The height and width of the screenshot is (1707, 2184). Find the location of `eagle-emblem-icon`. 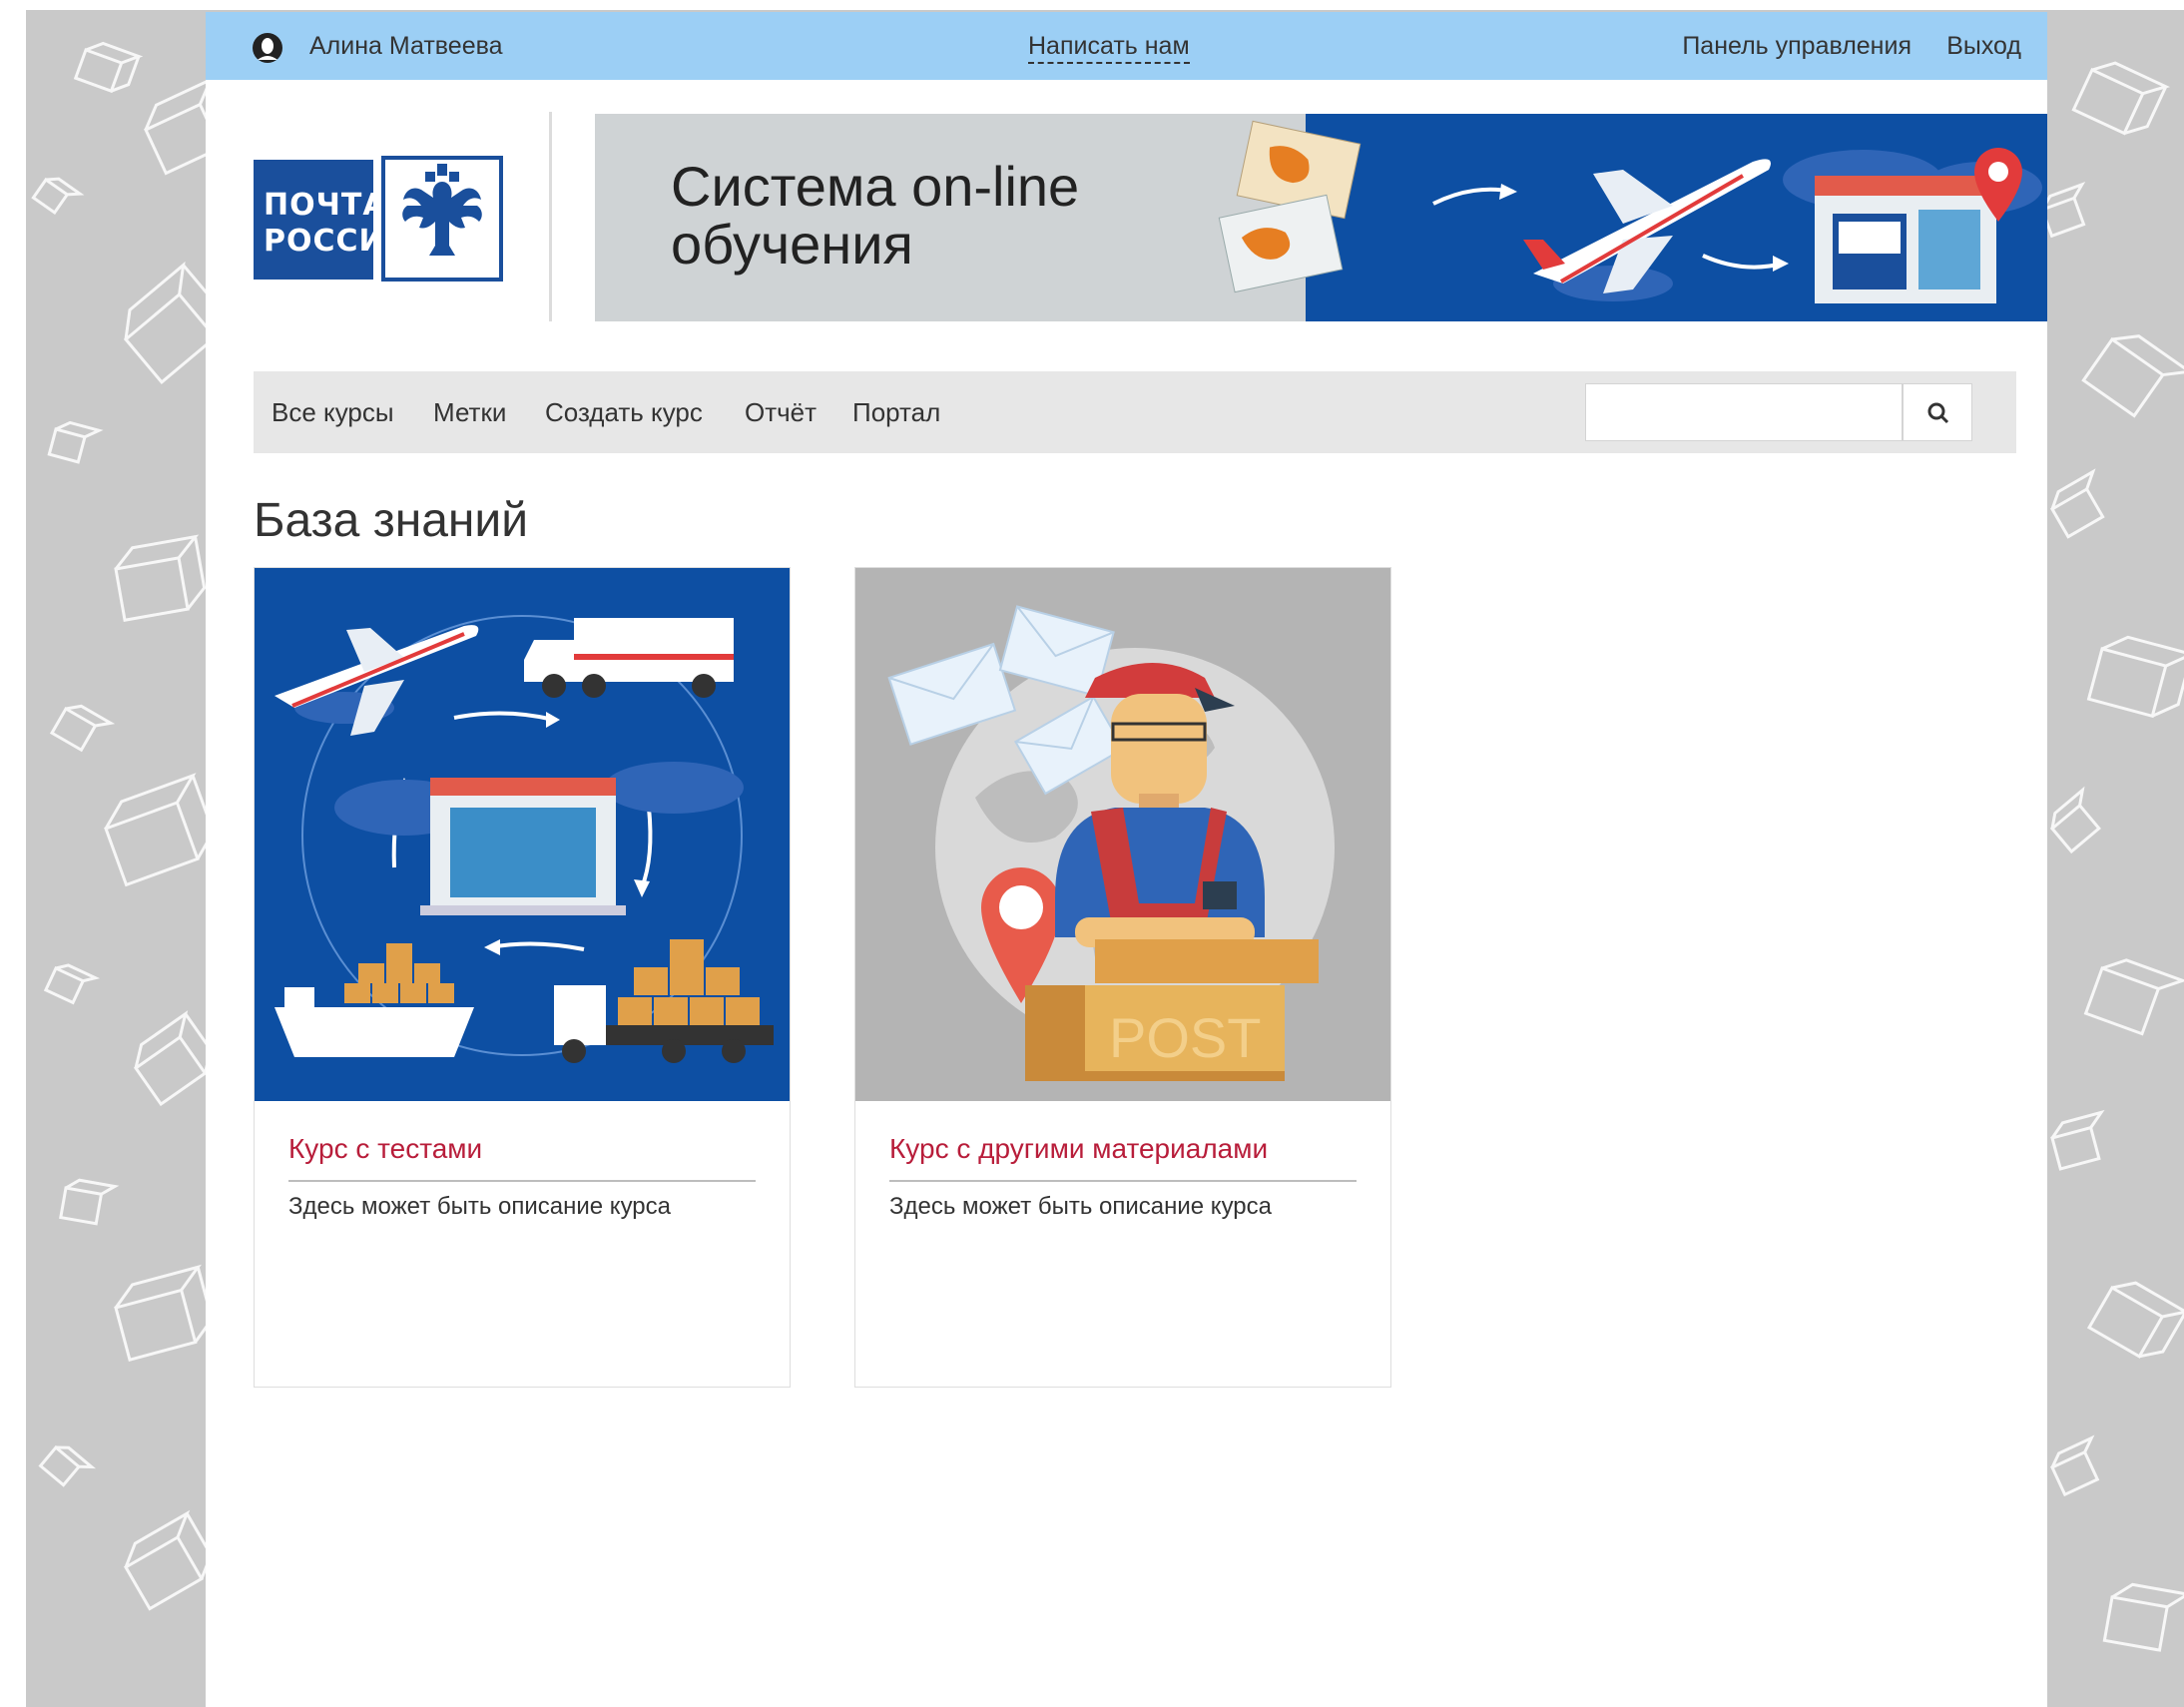

eagle-emblem-icon is located at coordinates (442, 219).